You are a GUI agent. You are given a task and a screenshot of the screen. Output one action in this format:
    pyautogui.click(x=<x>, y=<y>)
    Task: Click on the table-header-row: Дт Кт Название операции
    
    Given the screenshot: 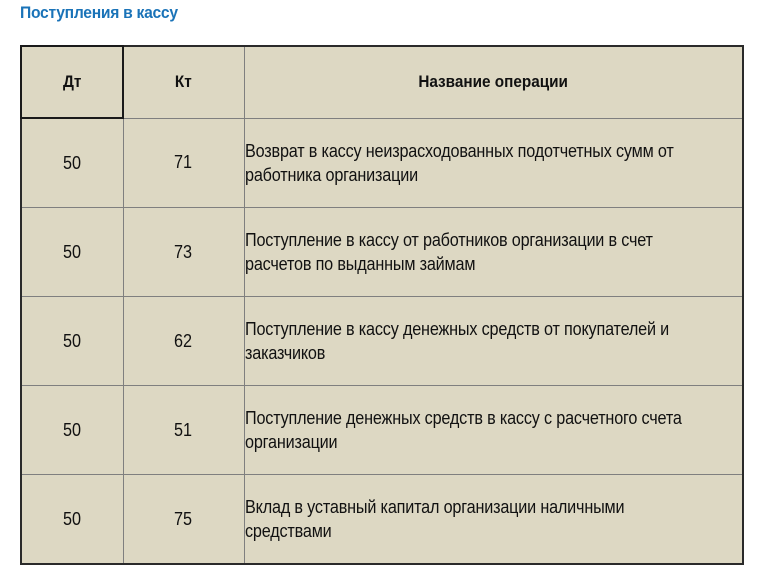 What is the action you would take?
    pyautogui.click(x=382, y=82)
    